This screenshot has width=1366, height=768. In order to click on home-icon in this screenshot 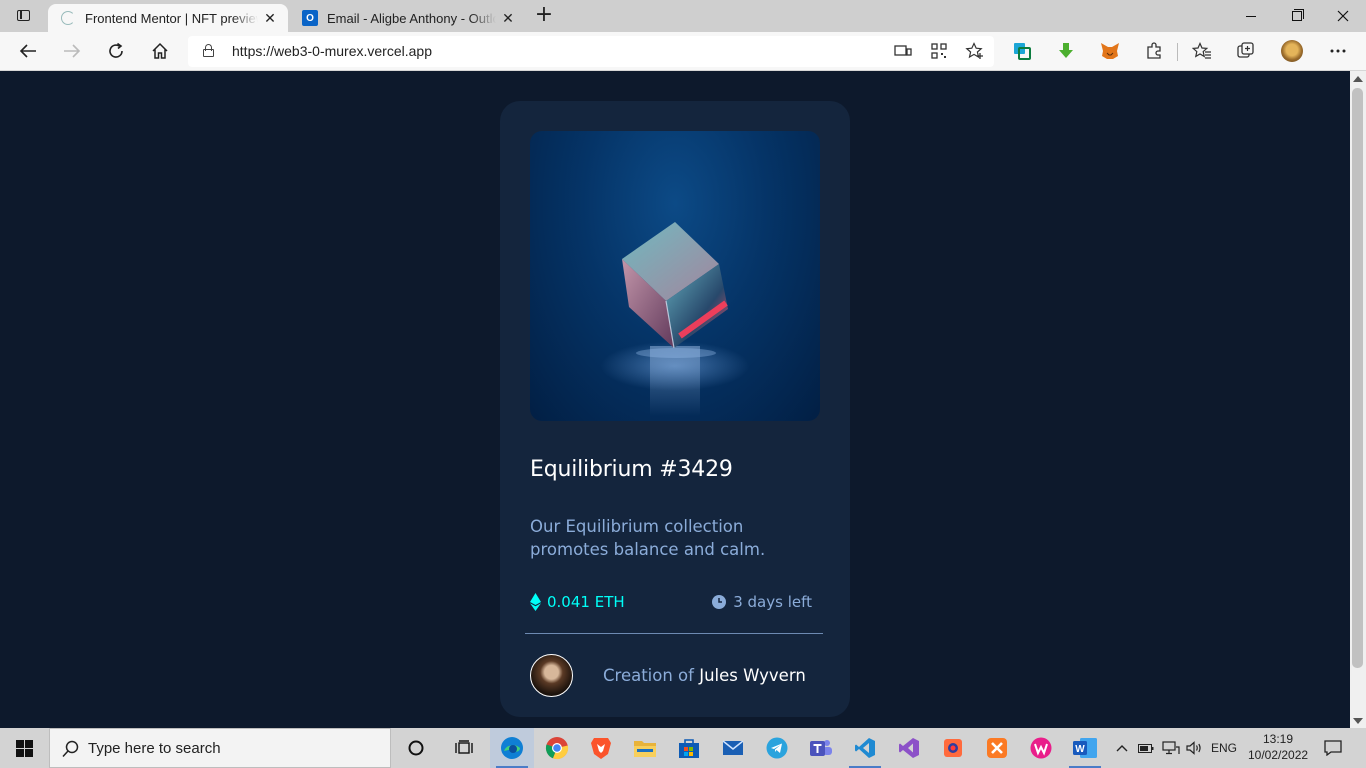, I will do `click(160, 51)`.